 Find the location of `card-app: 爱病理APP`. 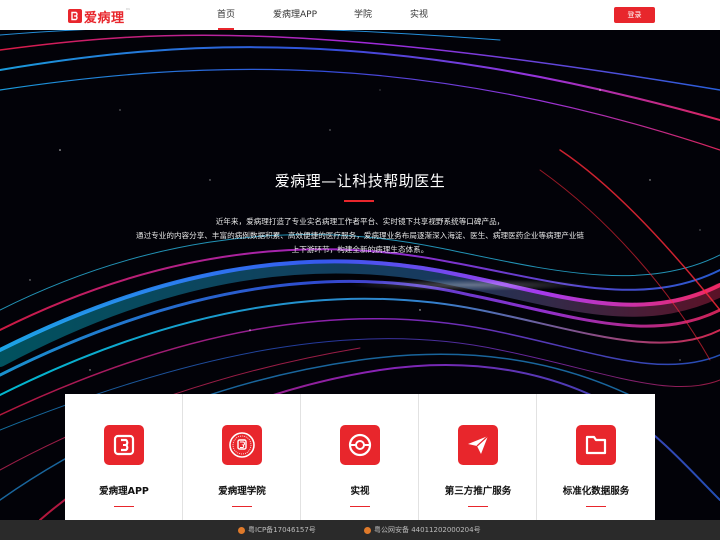

card-app: 爱病理APP is located at coordinates (124, 457).